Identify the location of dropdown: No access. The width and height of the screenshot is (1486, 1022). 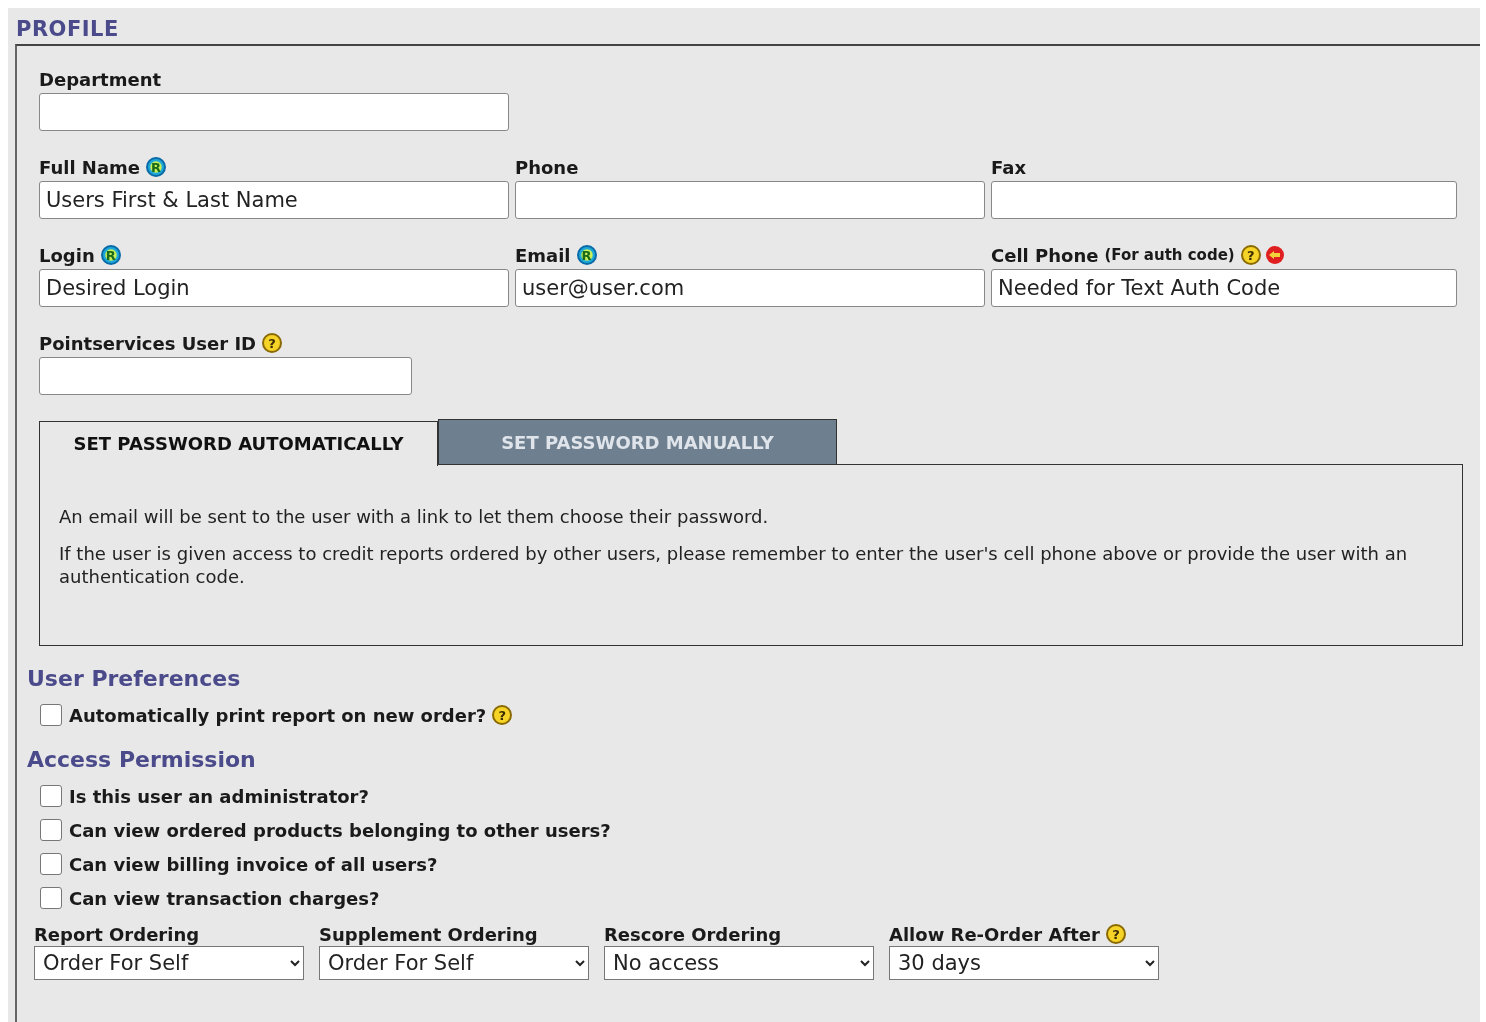
(739, 963).